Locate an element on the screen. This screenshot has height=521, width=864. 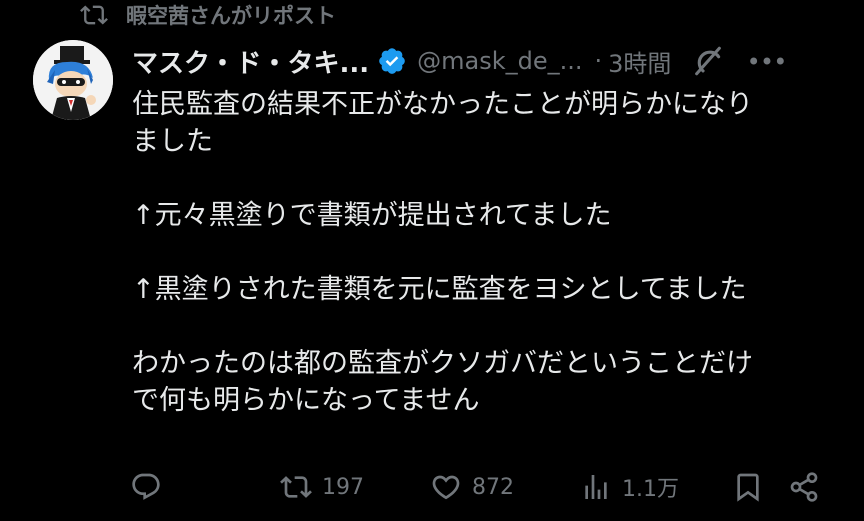
grok-icon is located at coordinates (708, 61).